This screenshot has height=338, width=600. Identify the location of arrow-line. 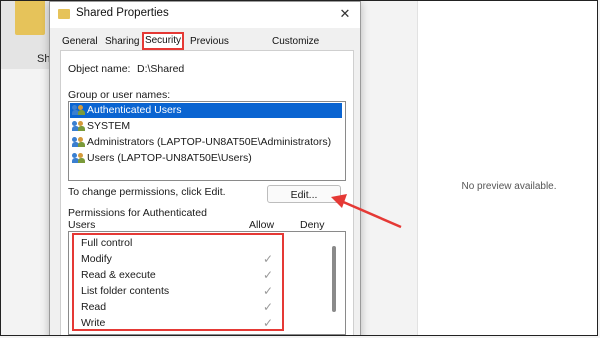
(371, 214).